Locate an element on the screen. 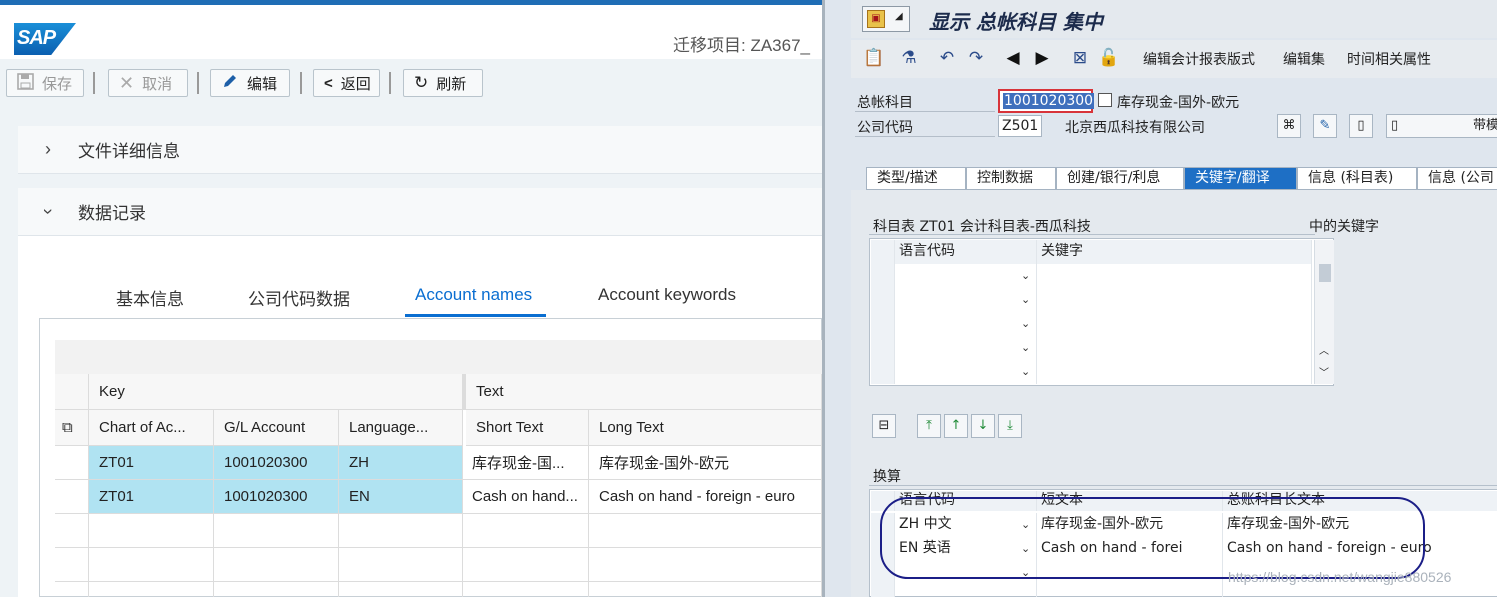 The height and width of the screenshot is (597, 1497). scroll-up-icon: ︿ is located at coordinates (1324, 349).